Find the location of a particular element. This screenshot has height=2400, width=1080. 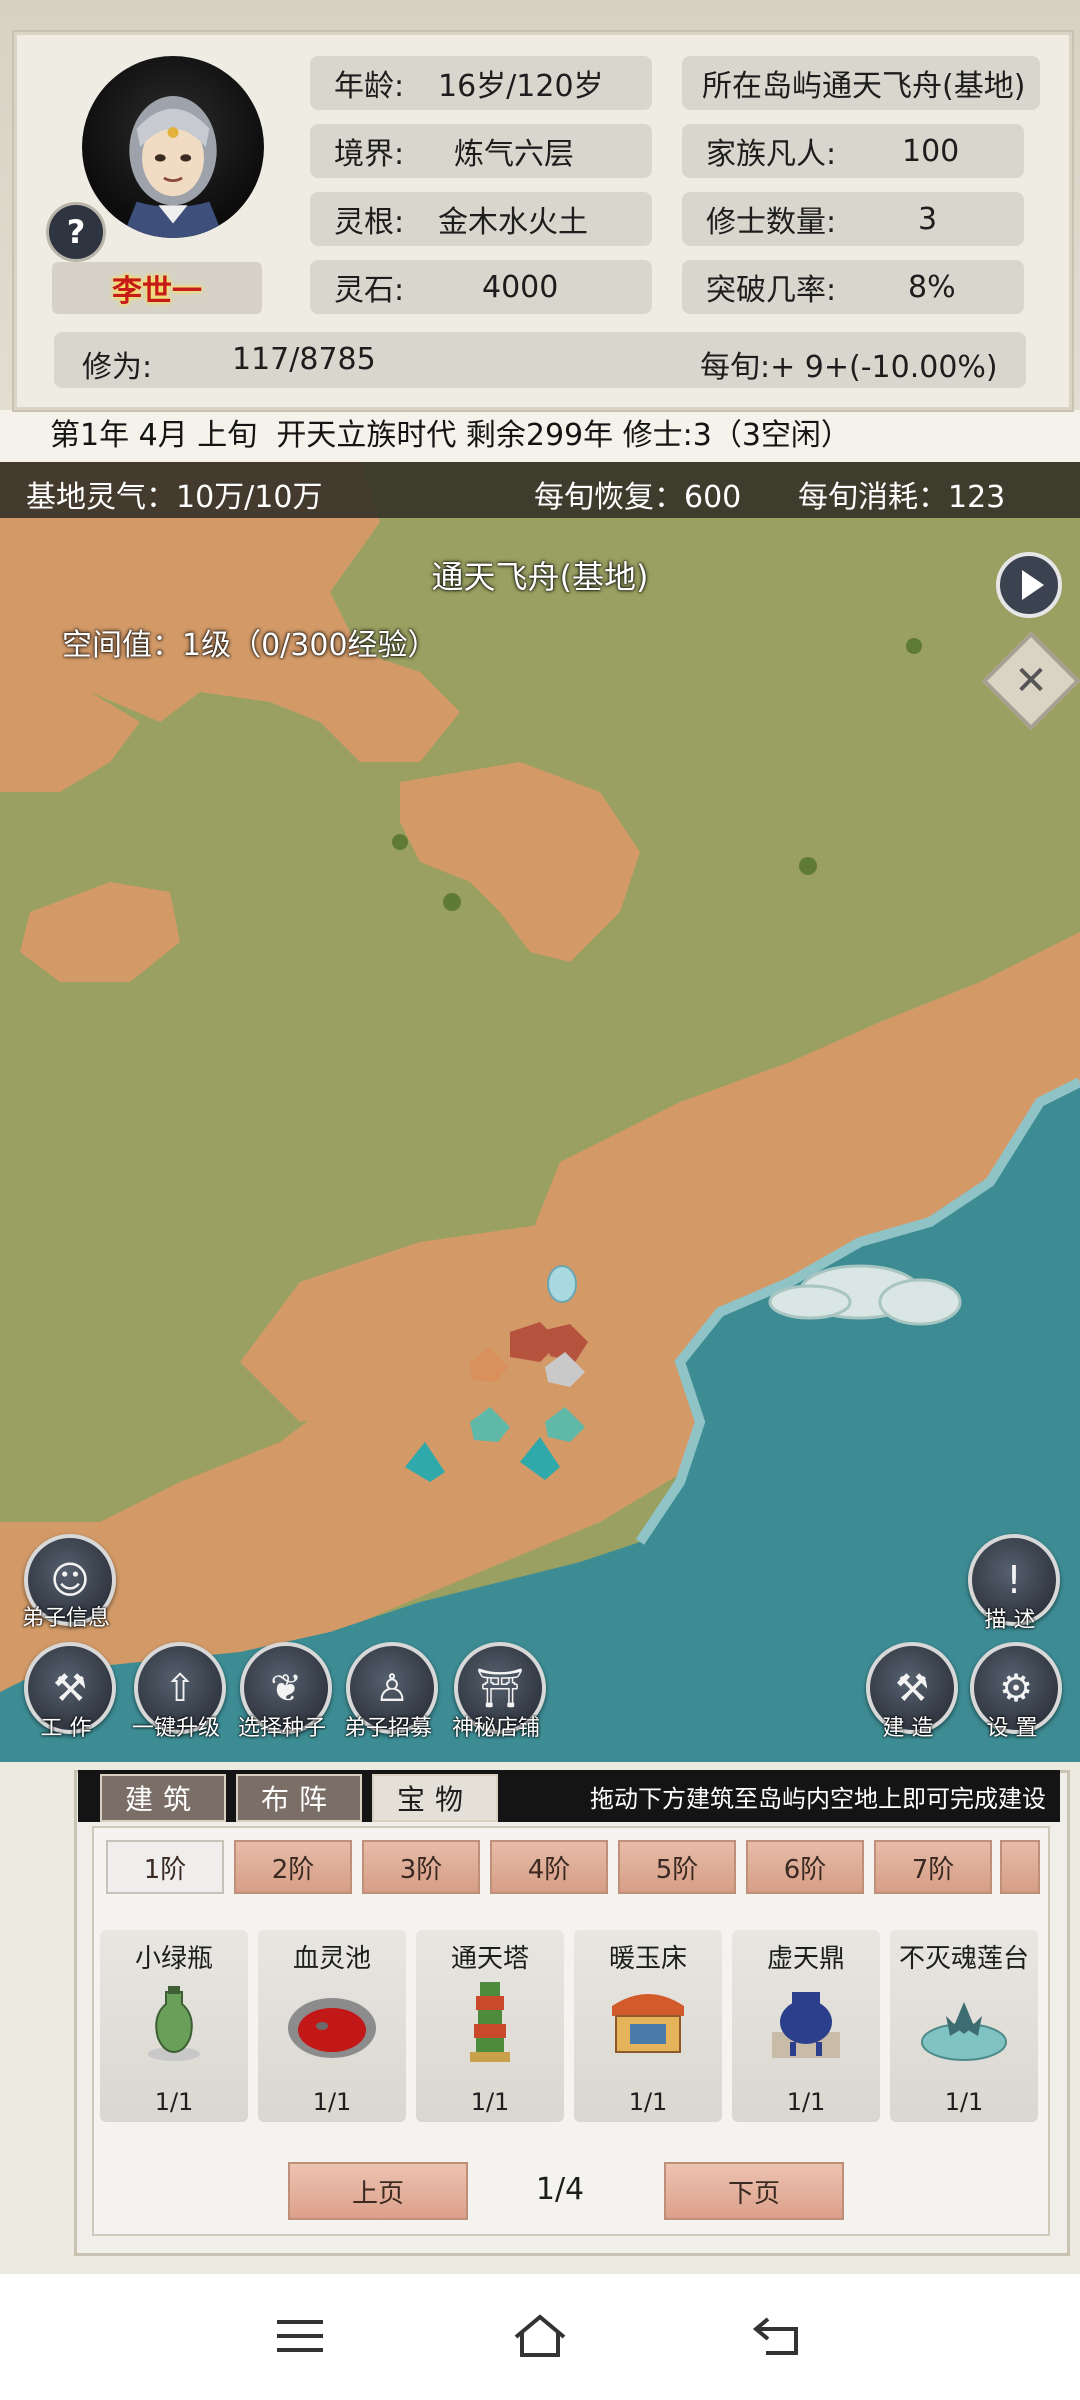

cultivation-value: 117/8785 is located at coordinates (304, 359).